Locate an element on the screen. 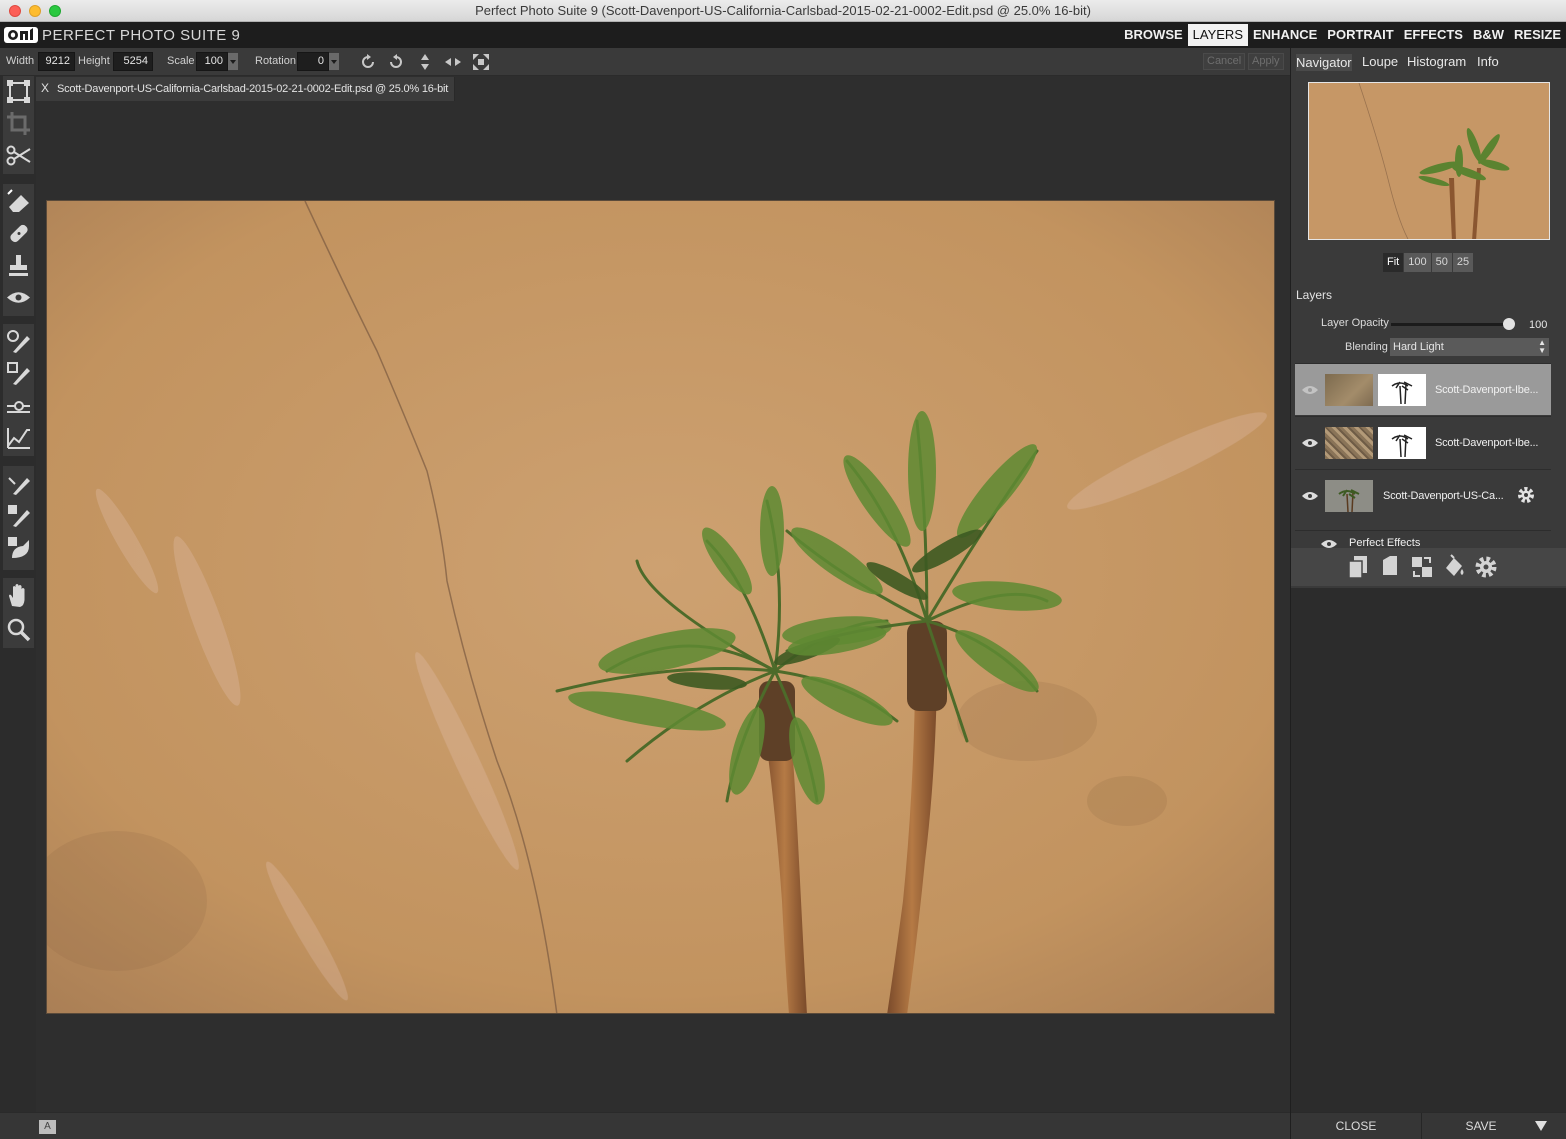 Image resolution: width=1566 pixels, height=1139 pixels. masking-brush-tool is located at coordinates (18, 341).